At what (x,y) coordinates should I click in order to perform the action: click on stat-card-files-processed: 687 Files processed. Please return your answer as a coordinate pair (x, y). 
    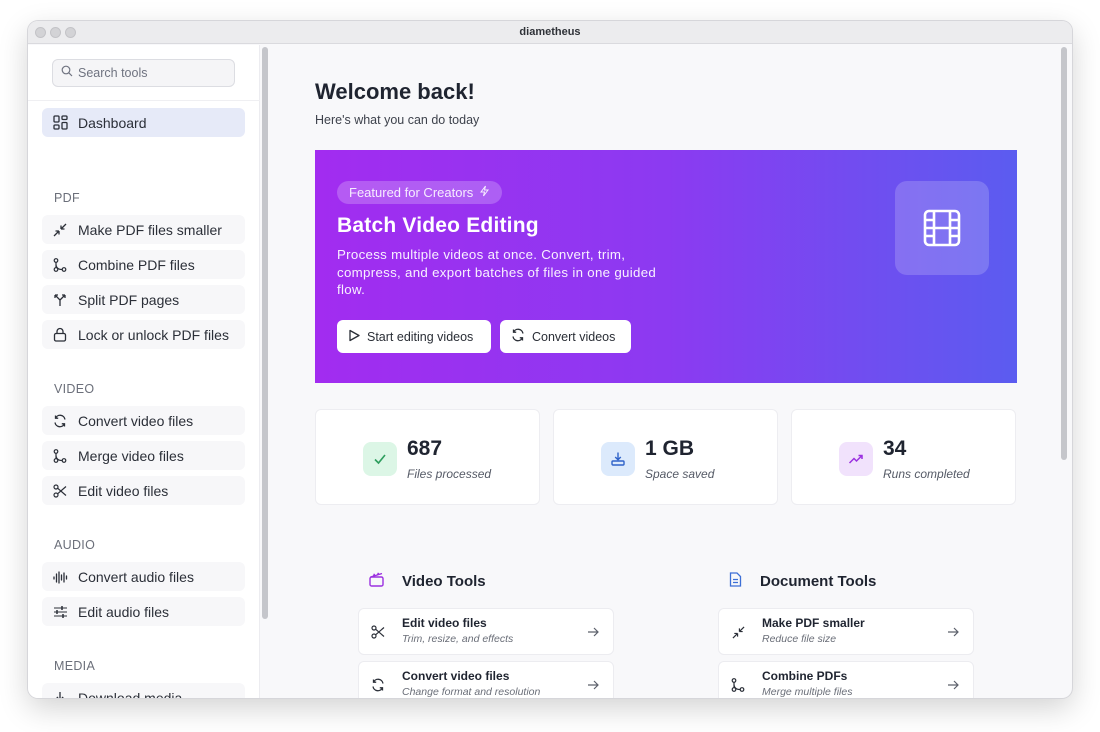
    Looking at the image, I should click on (427, 457).